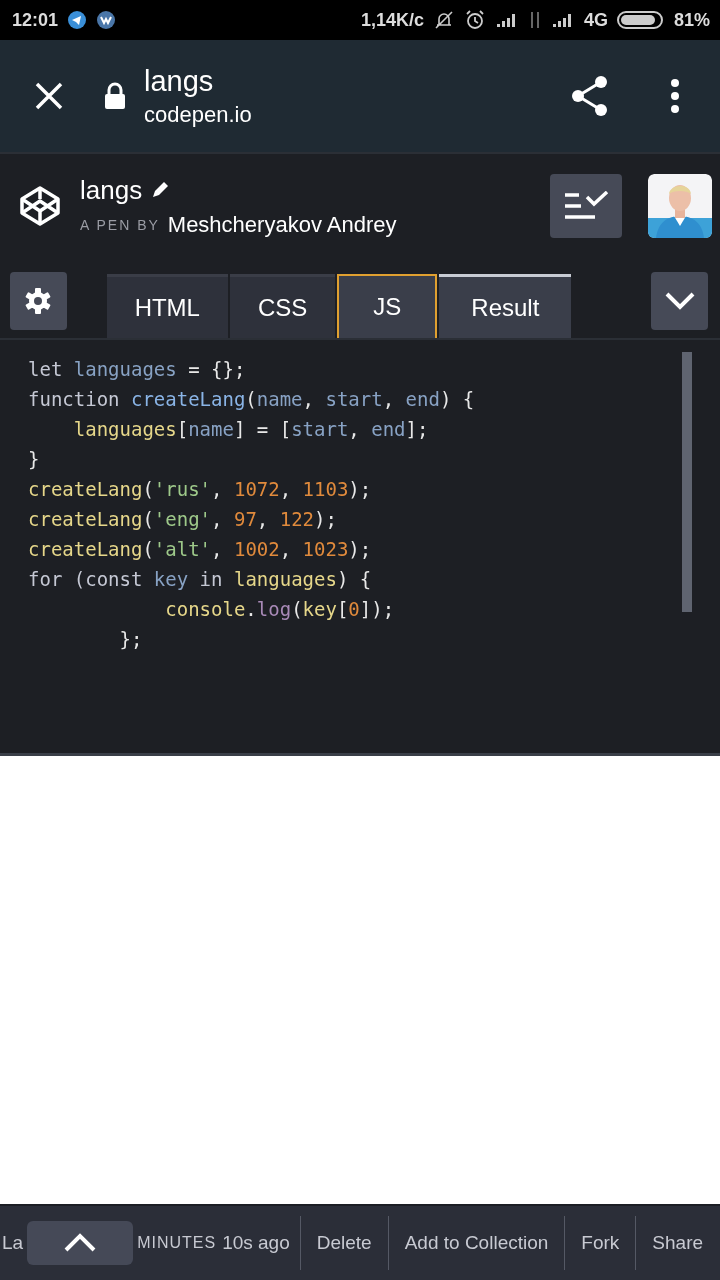 Image resolution: width=720 pixels, height=1280 pixels. I want to click on code-line: let languages = {};, so click(137, 369).